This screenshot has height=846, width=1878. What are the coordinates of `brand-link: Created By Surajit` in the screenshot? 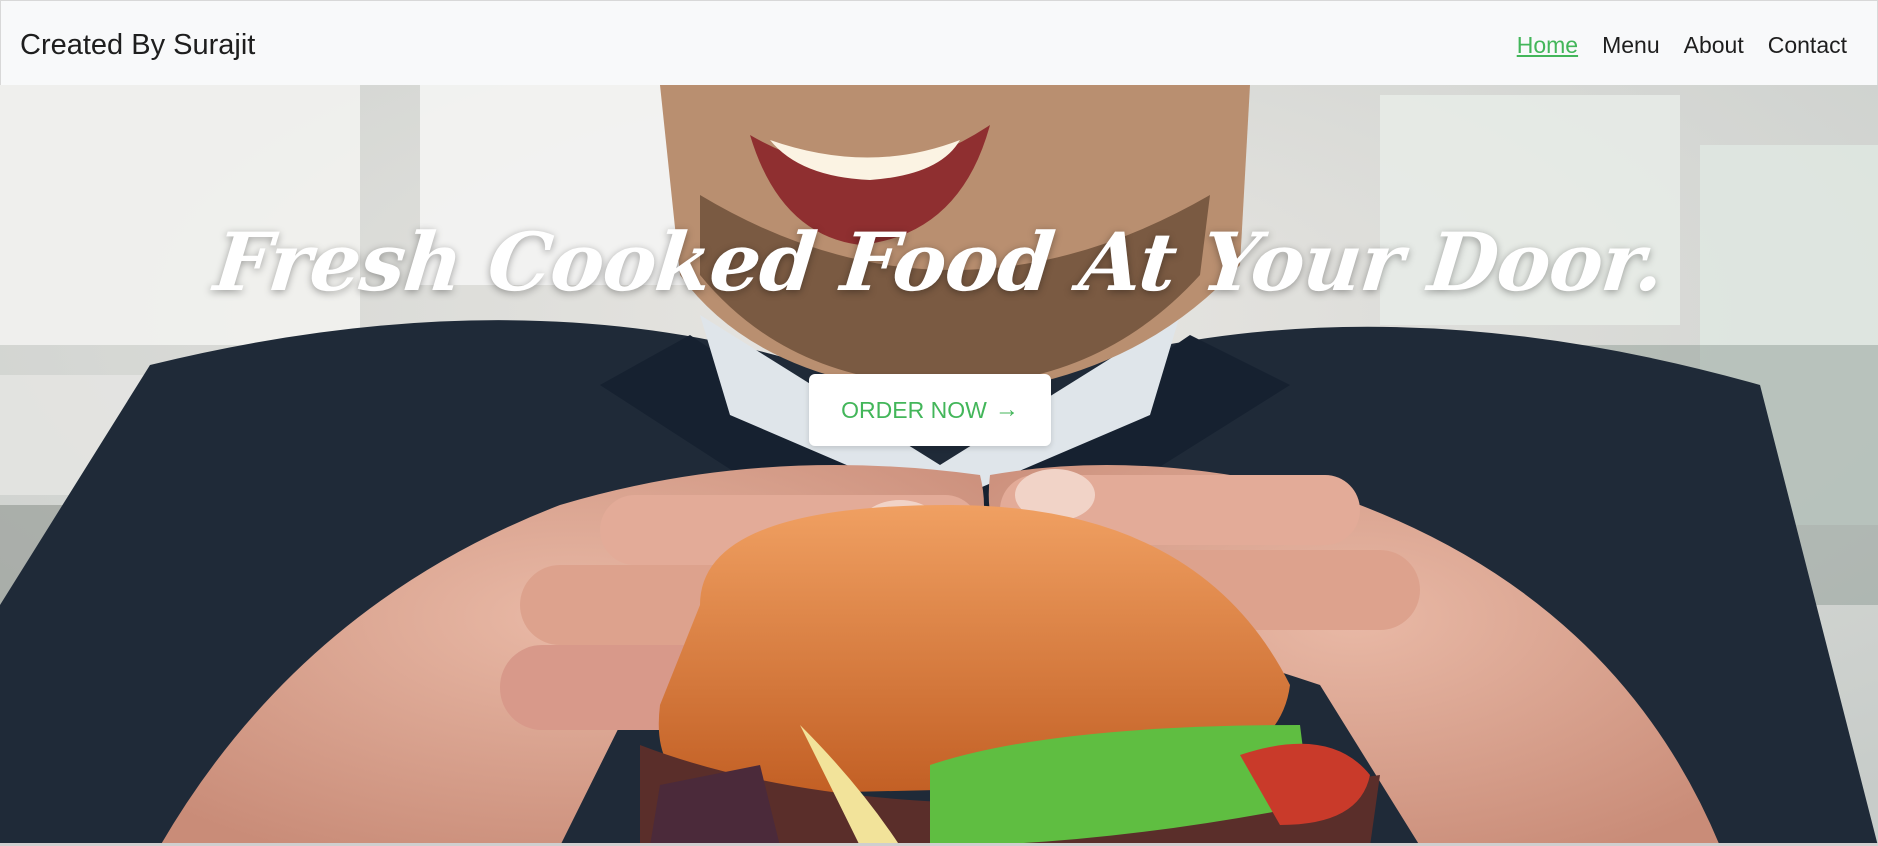 It's located at (137, 45).